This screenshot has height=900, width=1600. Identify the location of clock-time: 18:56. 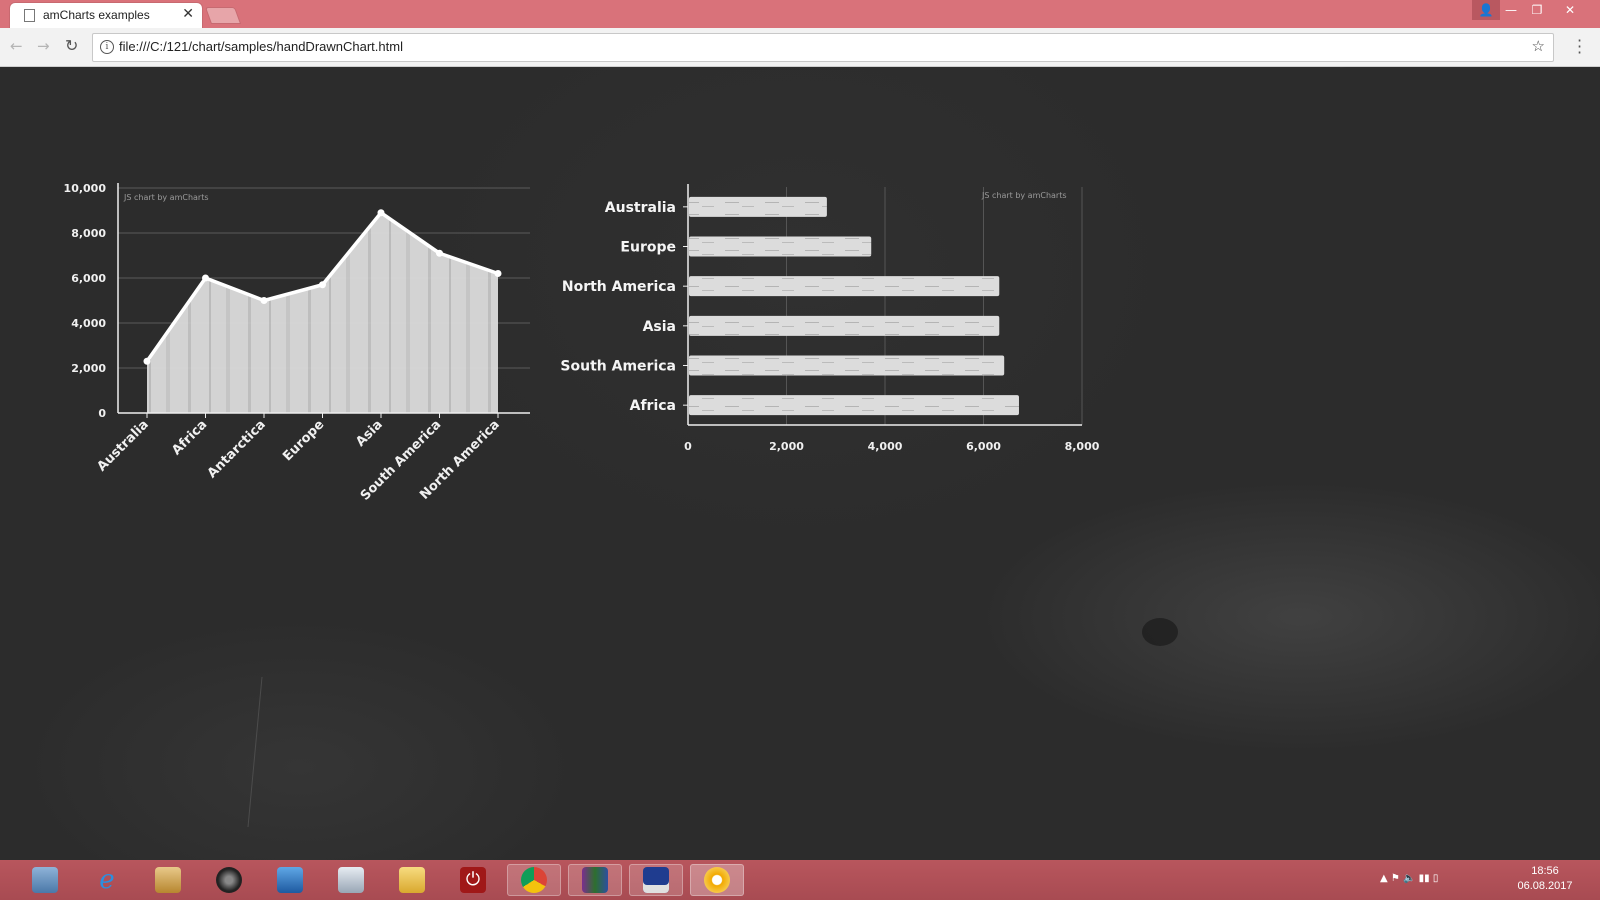
(1545, 871).